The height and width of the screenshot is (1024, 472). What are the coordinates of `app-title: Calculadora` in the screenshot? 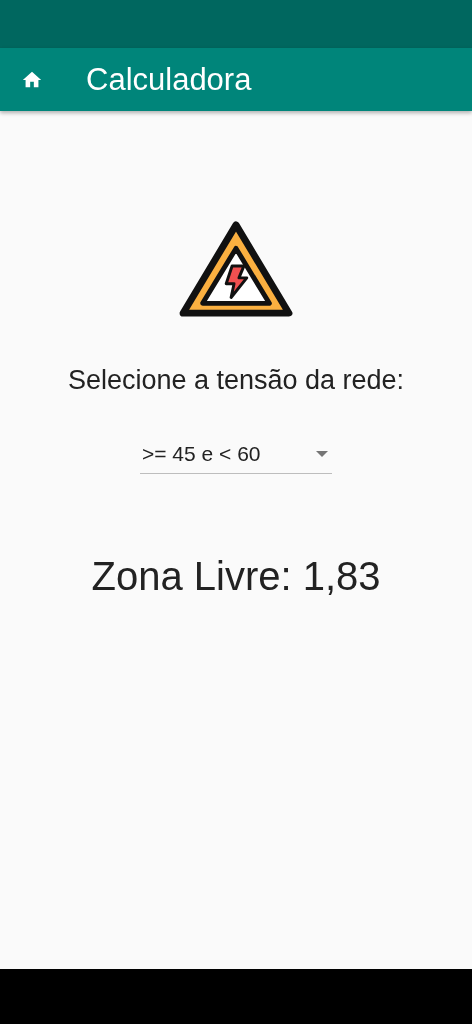 It's located at (169, 79).